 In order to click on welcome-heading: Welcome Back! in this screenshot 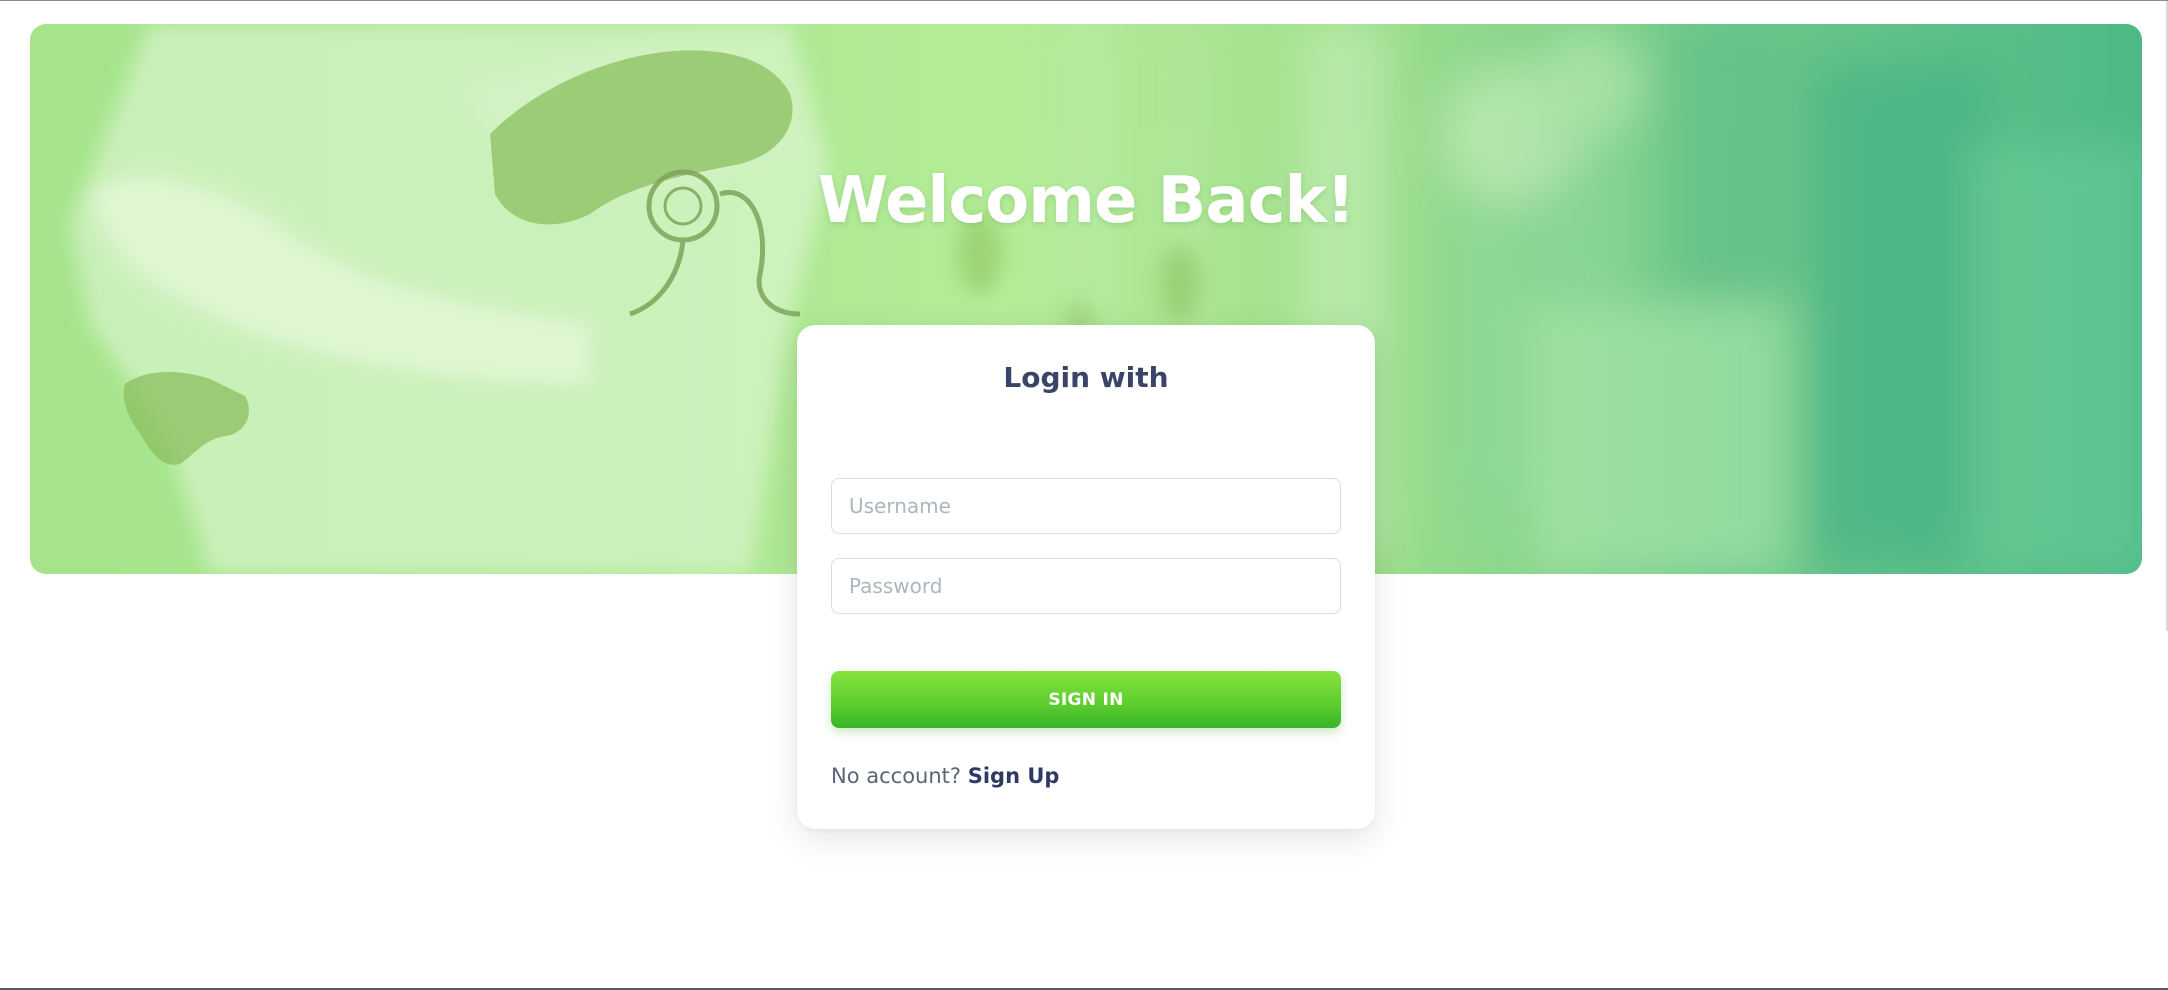, I will do `click(1086, 201)`.